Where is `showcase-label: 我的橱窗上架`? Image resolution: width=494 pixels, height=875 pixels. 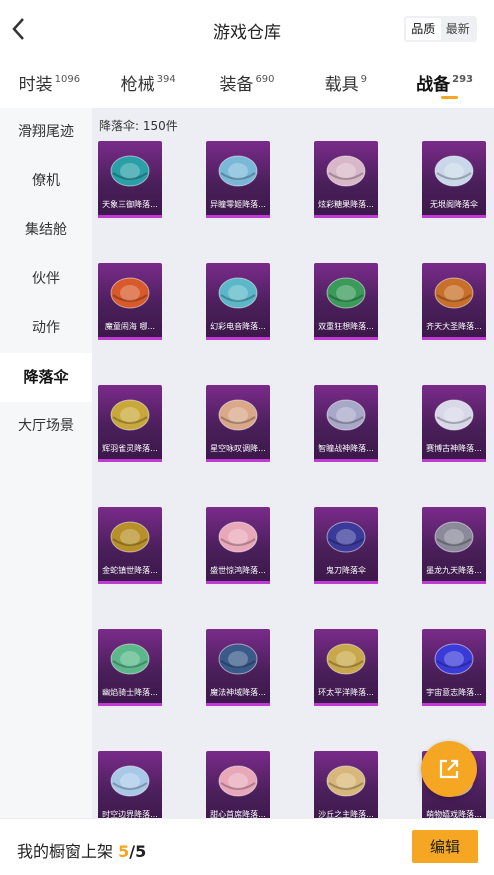
showcase-label: 我的橱窗上架 is located at coordinates (68, 851).